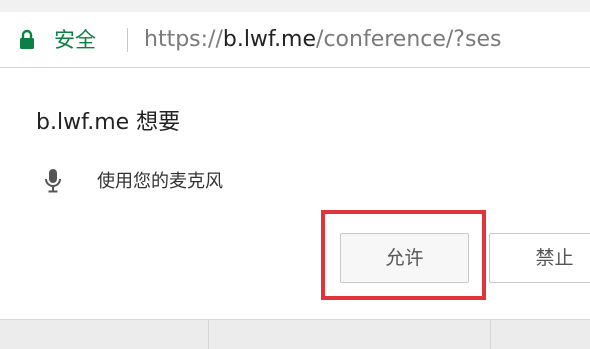  What do you see at coordinates (108, 122) in the screenshot?
I see `dialog-title: b.lwf.me 想要` at bounding box center [108, 122].